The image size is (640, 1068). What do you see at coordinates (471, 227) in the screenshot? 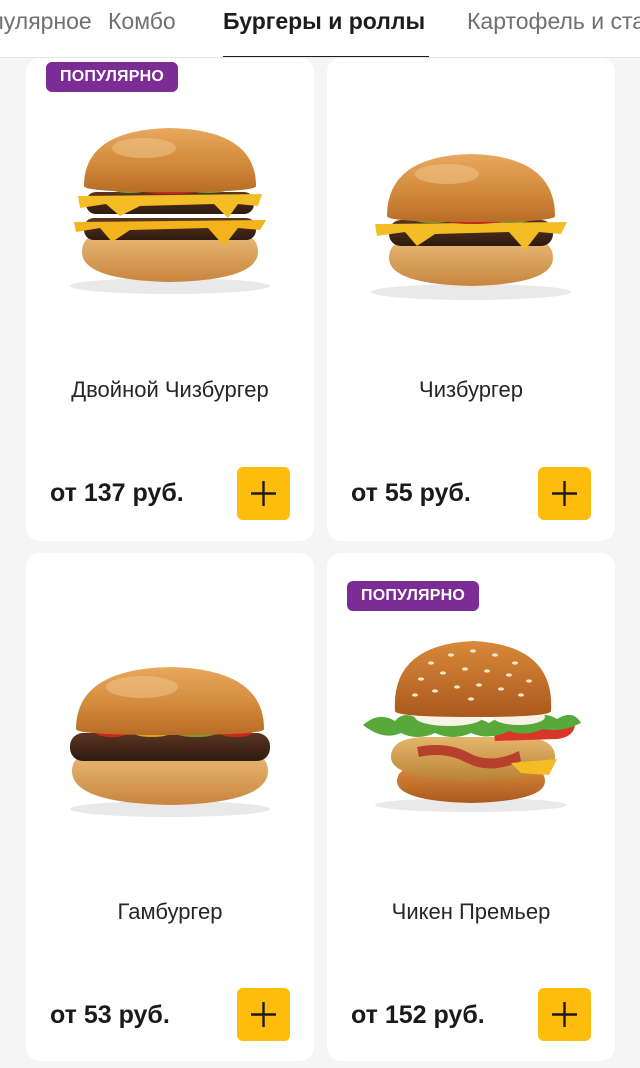
I see `cheeseburger-image` at bounding box center [471, 227].